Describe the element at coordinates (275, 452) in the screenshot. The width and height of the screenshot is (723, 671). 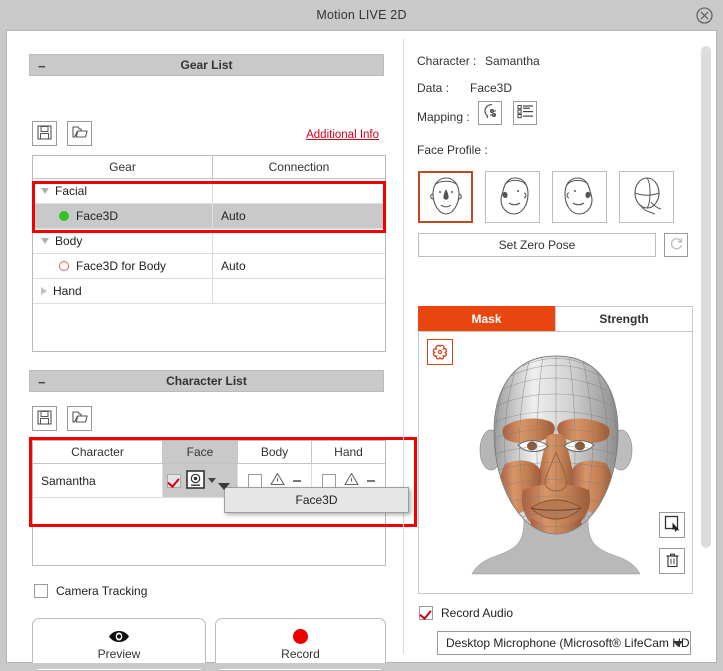
I see `character-column-header-body: Body` at that location.